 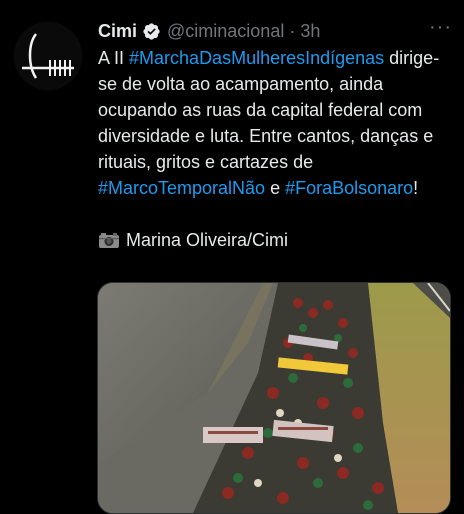 I want to click on cimi-logo-icon, so click(x=48, y=56).